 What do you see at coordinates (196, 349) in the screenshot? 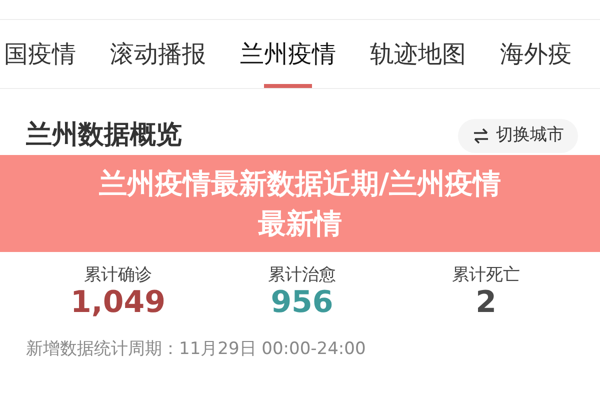
I see `stats-period: 新增数据统计周期：11月29日 00:00-24:00` at bounding box center [196, 349].